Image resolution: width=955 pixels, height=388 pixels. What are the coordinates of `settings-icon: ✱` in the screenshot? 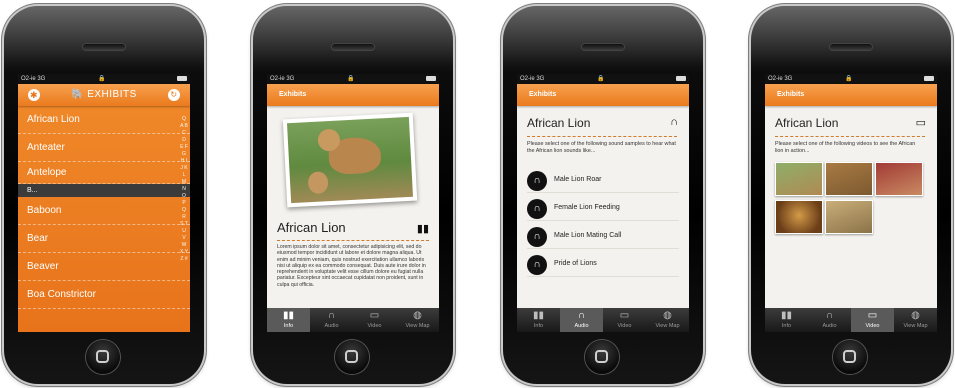 It's located at (34, 95).